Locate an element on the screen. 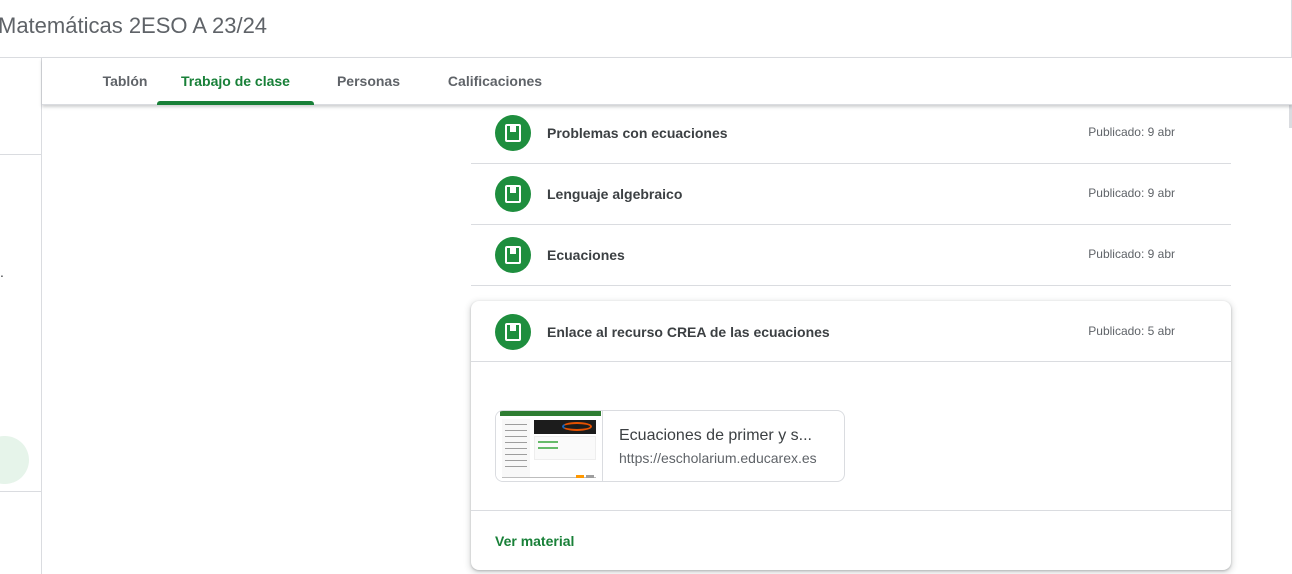 The width and height of the screenshot is (1292, 574). tab-classwork: Trabajo de clase is located at coordinates (235, 81).